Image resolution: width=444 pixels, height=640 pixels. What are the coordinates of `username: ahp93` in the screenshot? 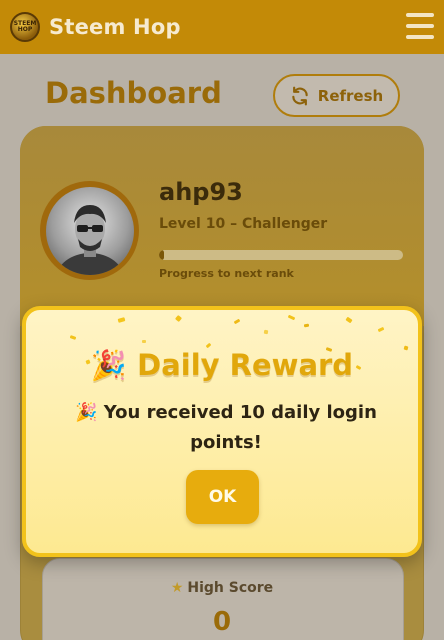 It's located at (201, 192).